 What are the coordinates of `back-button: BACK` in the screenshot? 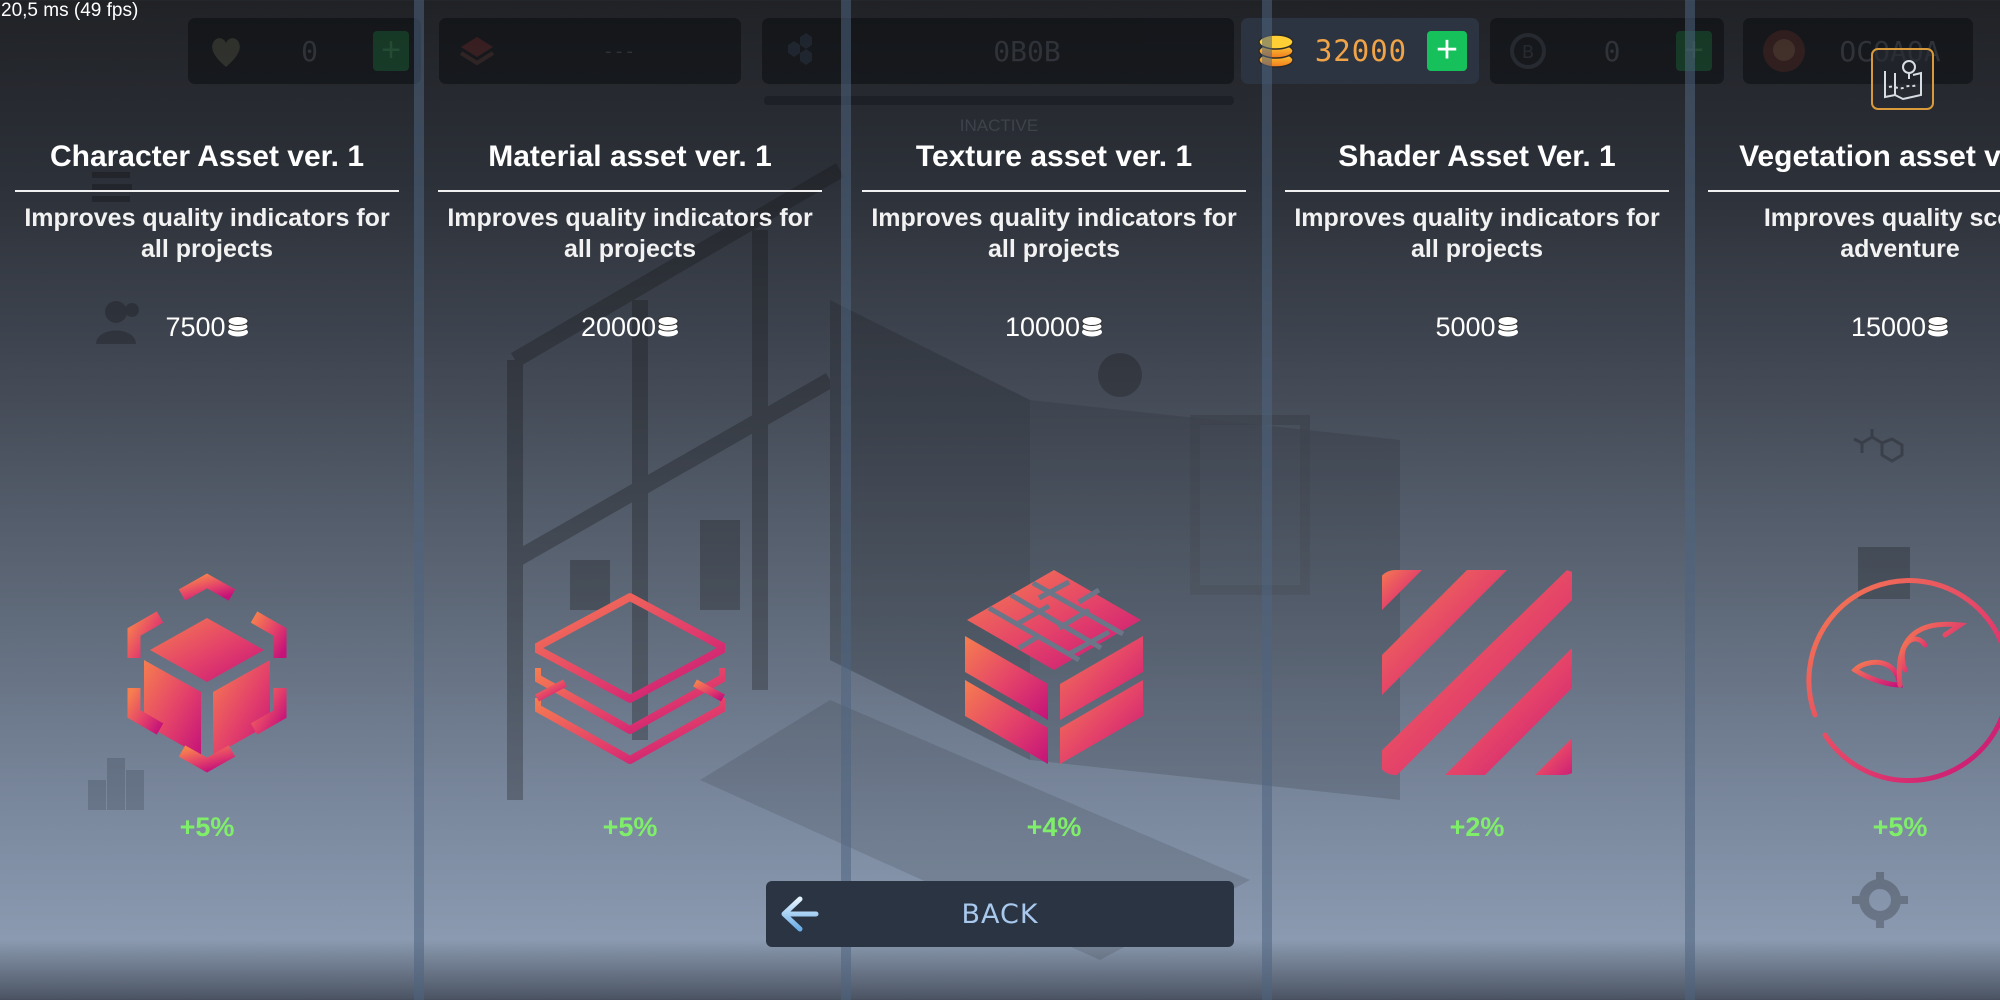 It's located at (1000, 914).